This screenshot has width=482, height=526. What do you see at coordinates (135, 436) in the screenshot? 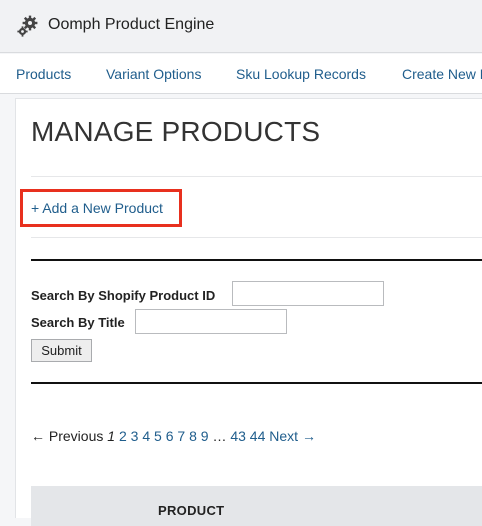
I see `pagination-page-link: 3` at bounding box center [135, 436].